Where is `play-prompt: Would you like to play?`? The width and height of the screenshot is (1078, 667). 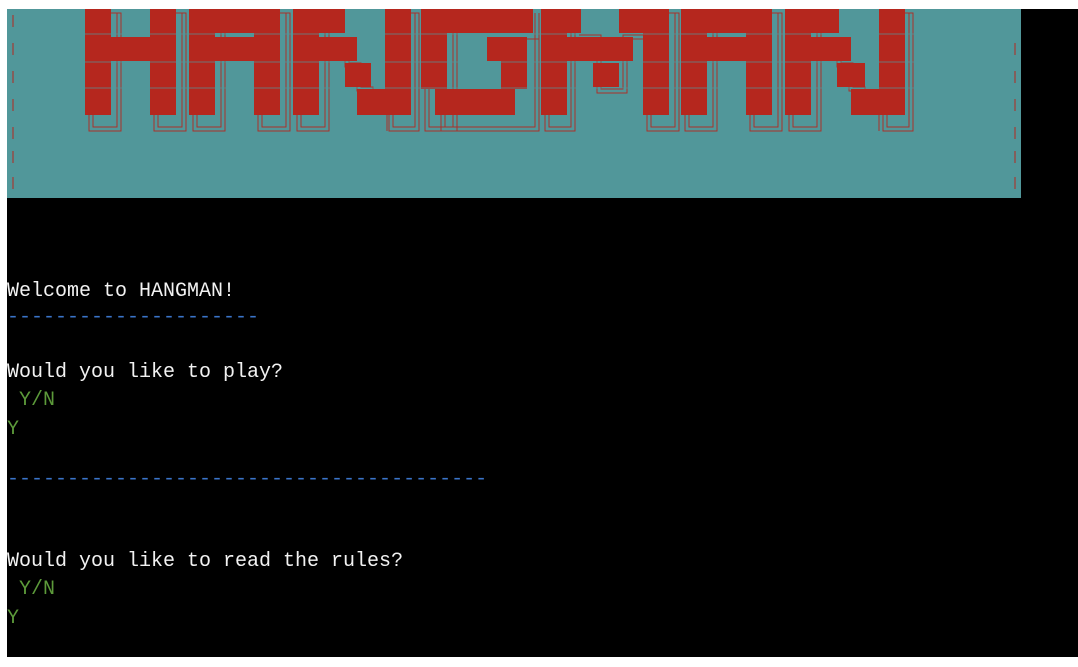
play-prompt: Would you like to play? is located at coordinates (145, 372).